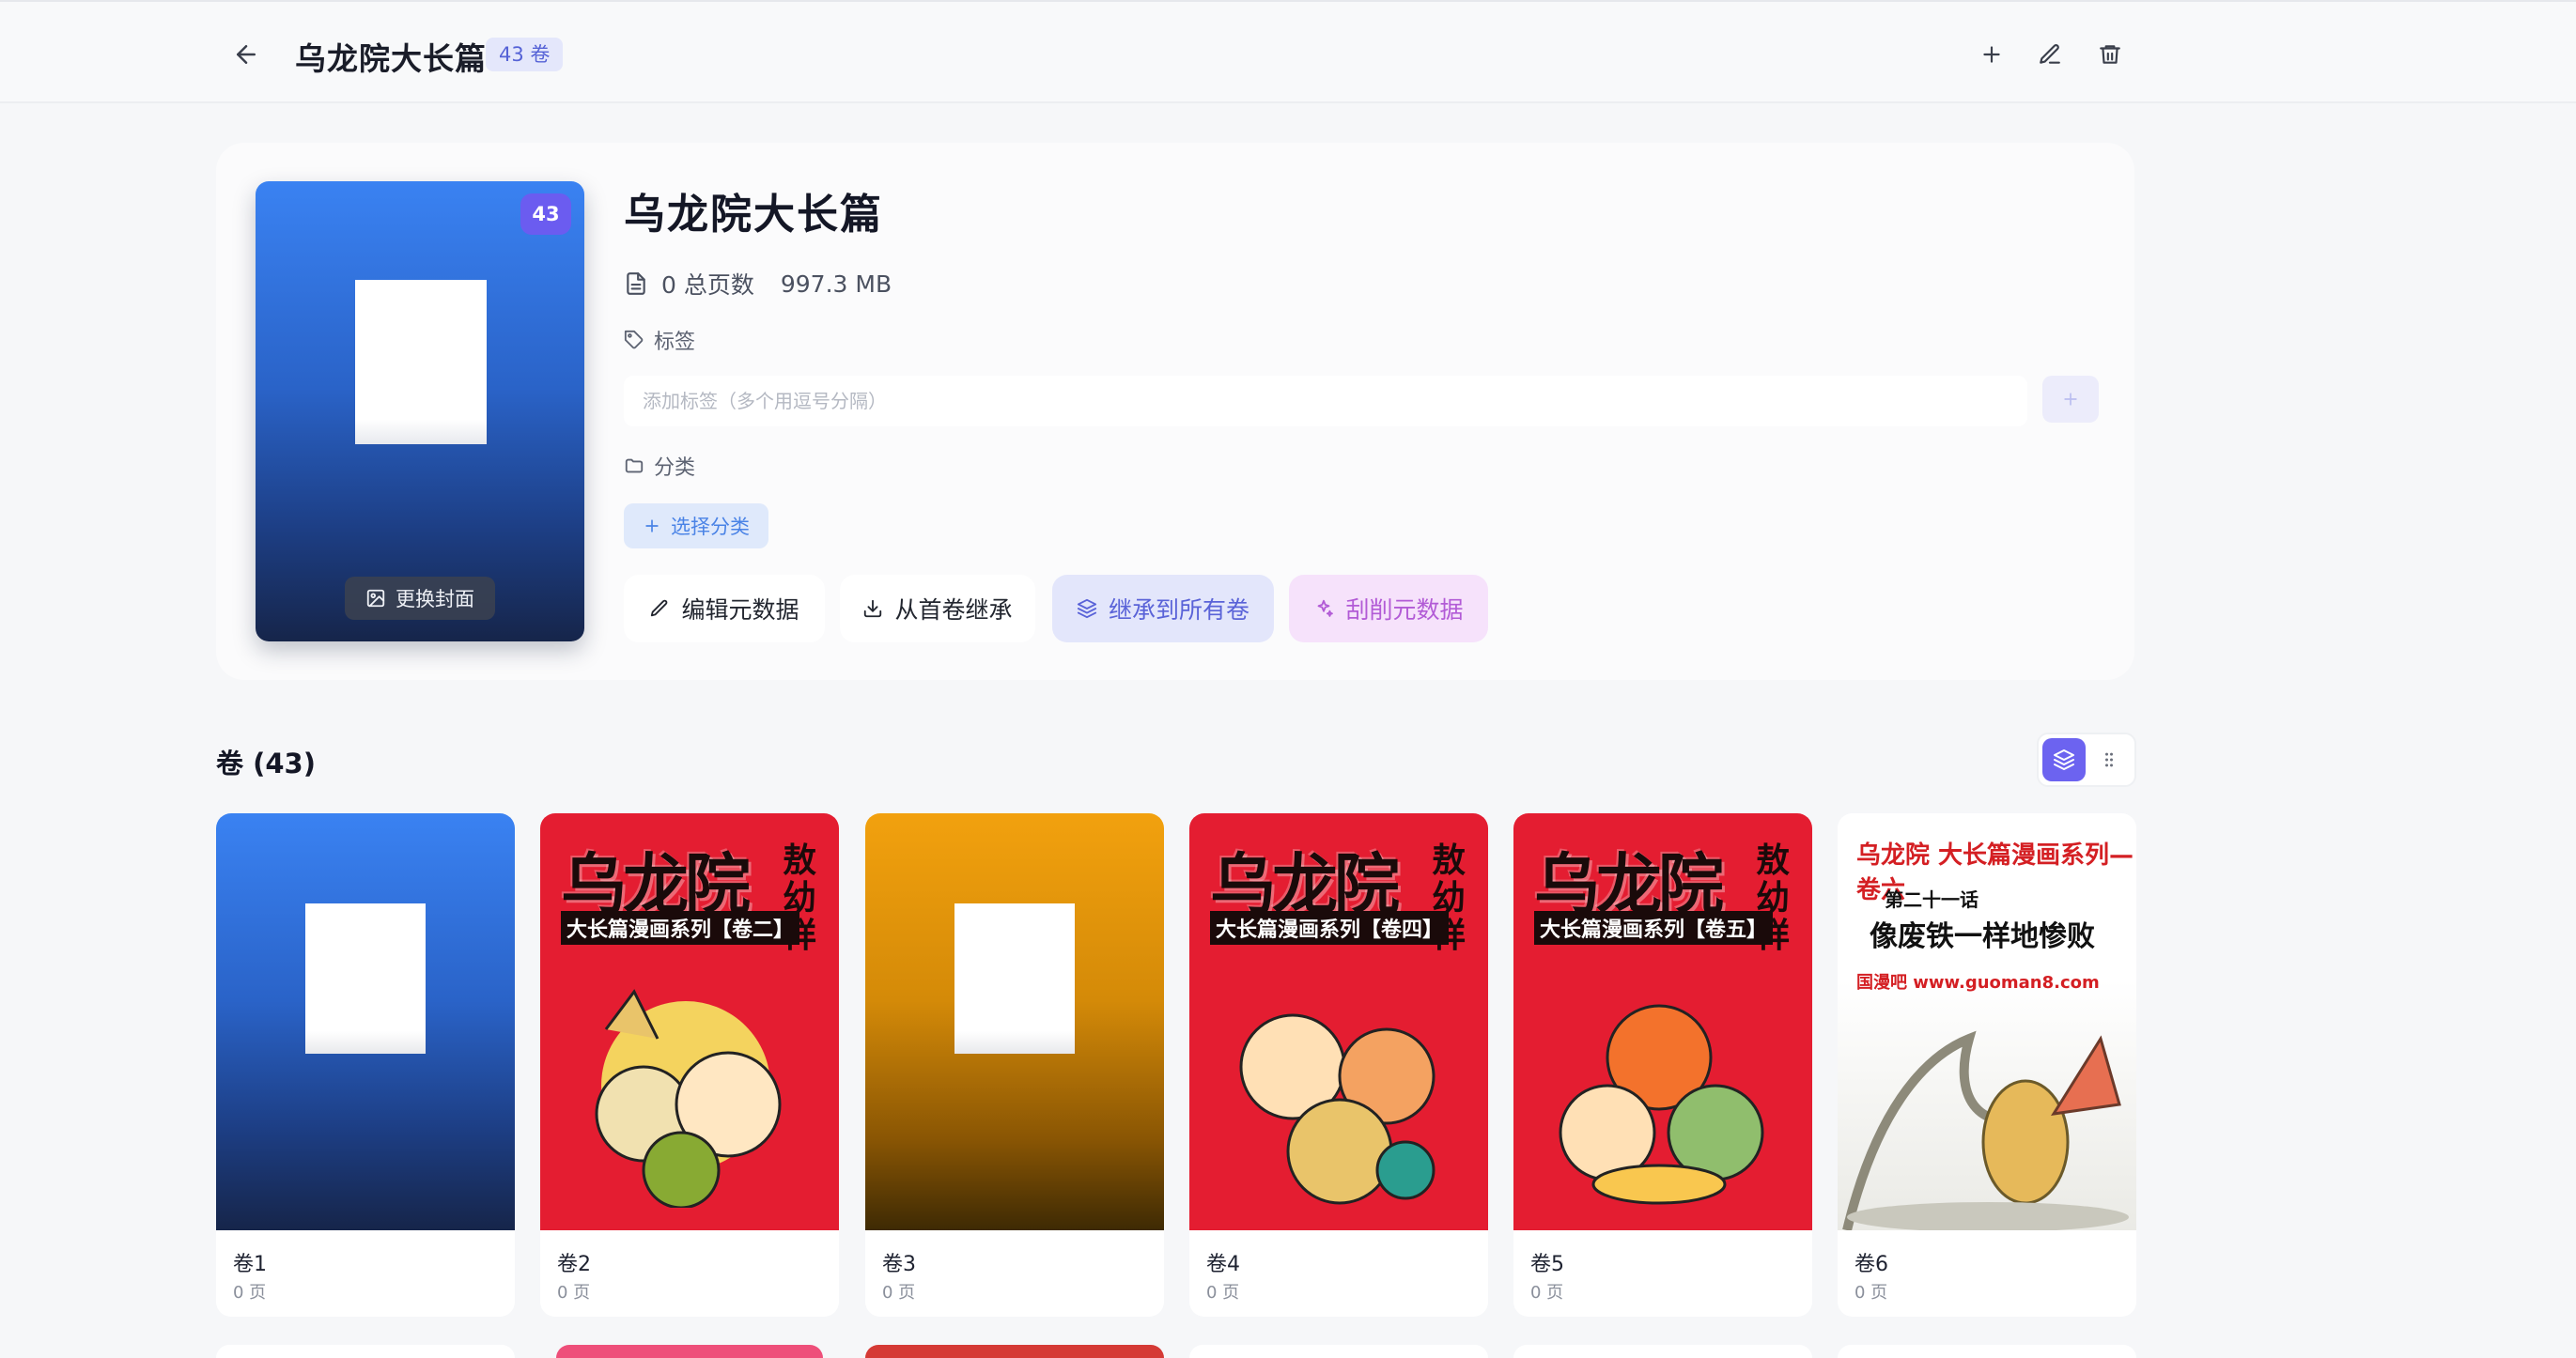 The height and width of the screenshot is (1358, 2576). Describe the element at coordinates (435, 599) in the screenshot. I see `change-cover-label: 更换封面` at that location.